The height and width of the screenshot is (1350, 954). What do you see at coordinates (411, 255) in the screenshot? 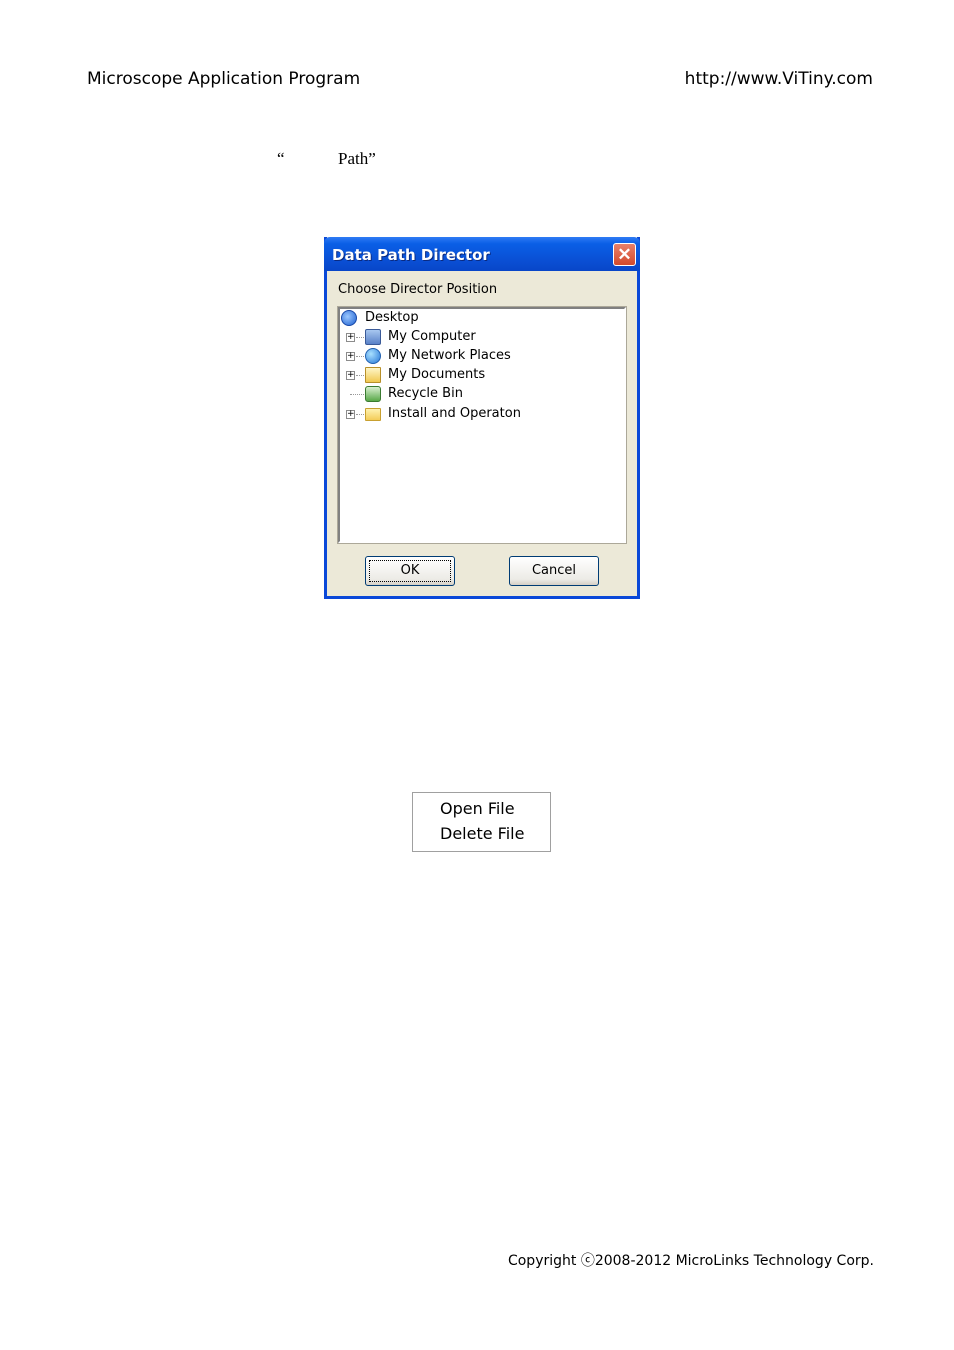
I see `dialog-title: Data Path Director` at bounding box center [411, 255].